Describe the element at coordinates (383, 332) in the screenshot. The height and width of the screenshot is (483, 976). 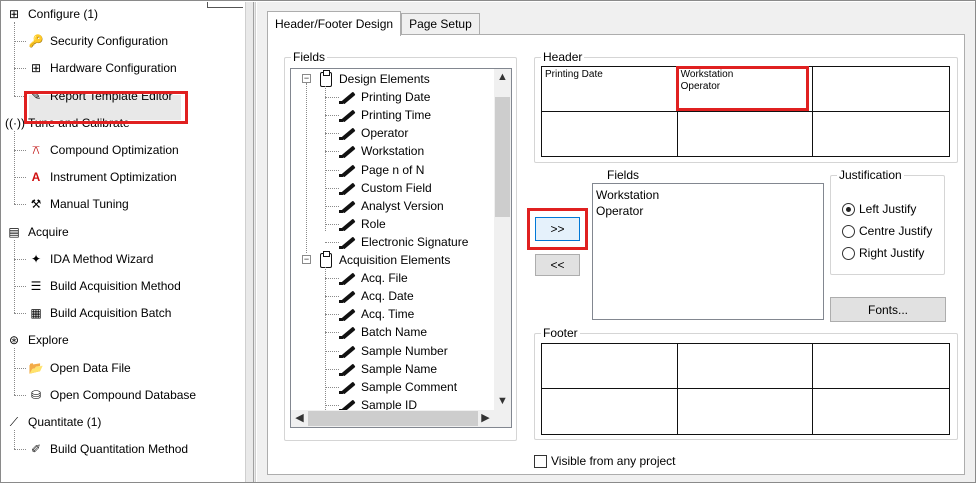
I see `tree-field-batch-name: Batch Name` at that location.